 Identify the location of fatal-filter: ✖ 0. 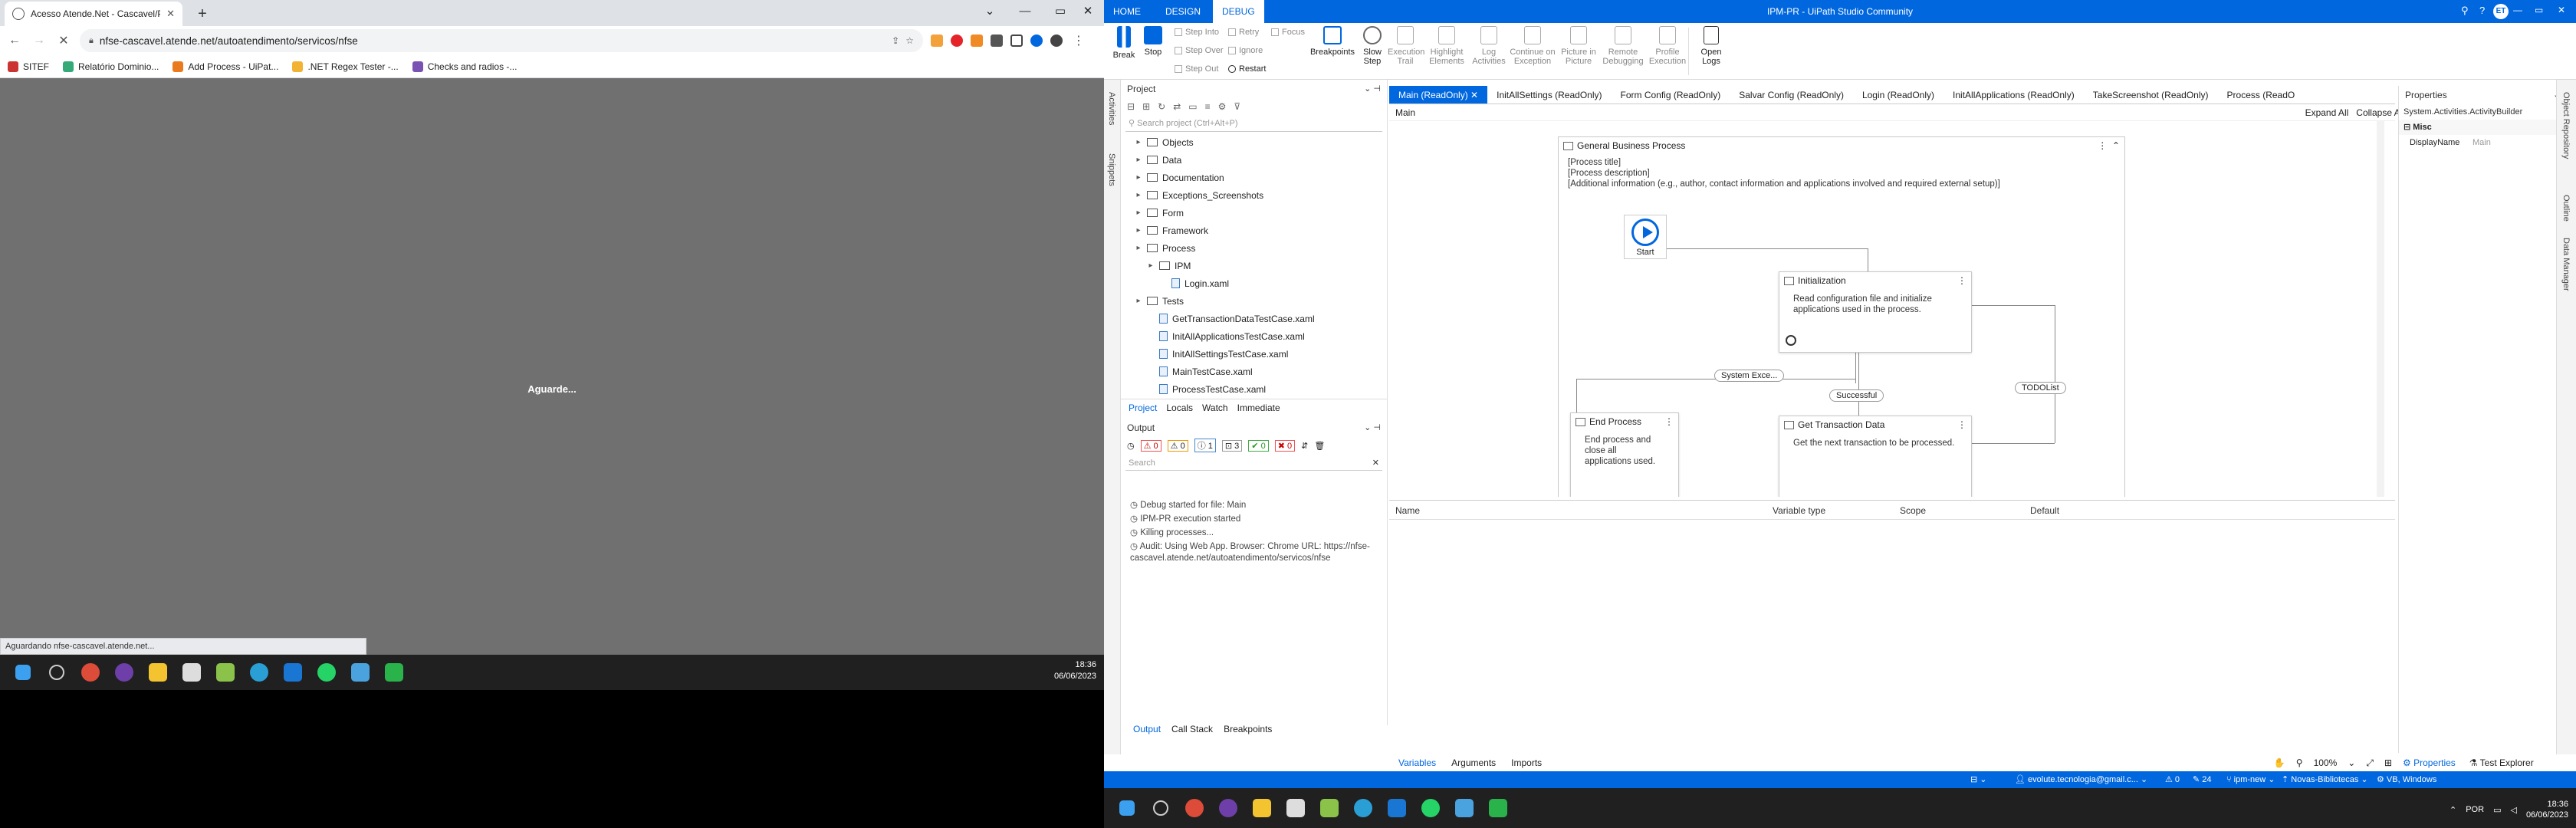
(1285, 445).